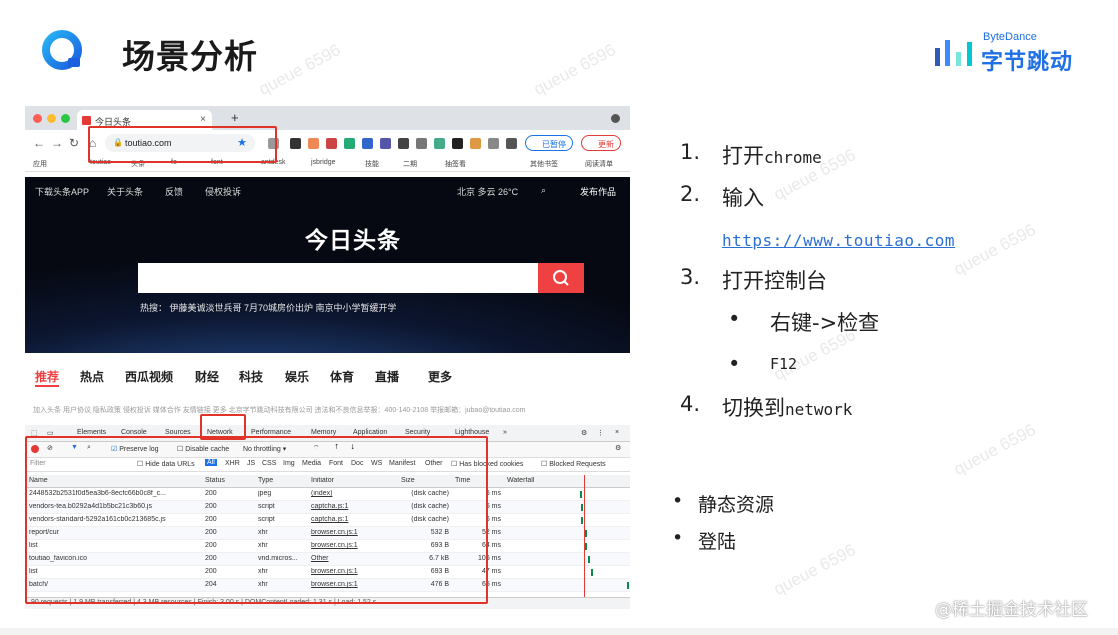  What do you see at coordinates (182, 144) in the screenshot?
I see `highlight-url` at bounding box center [182, 144].